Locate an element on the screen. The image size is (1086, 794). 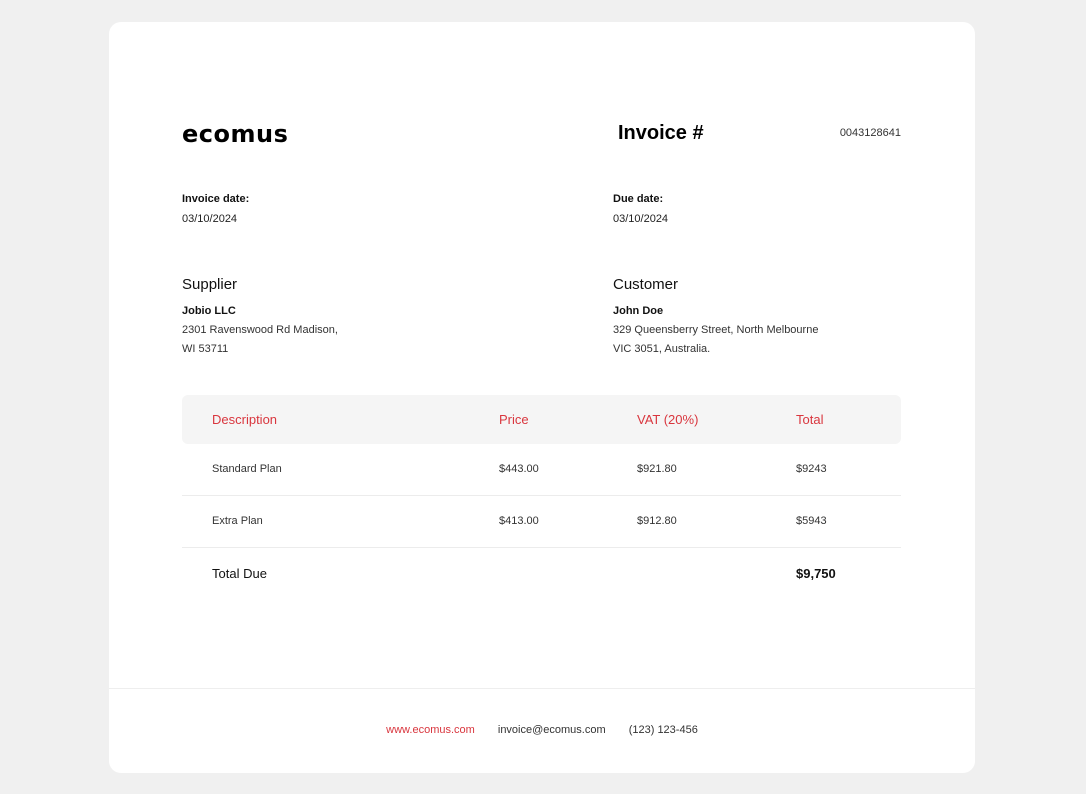
supplier-heading: Supplier is located at coordinates (210, 284).